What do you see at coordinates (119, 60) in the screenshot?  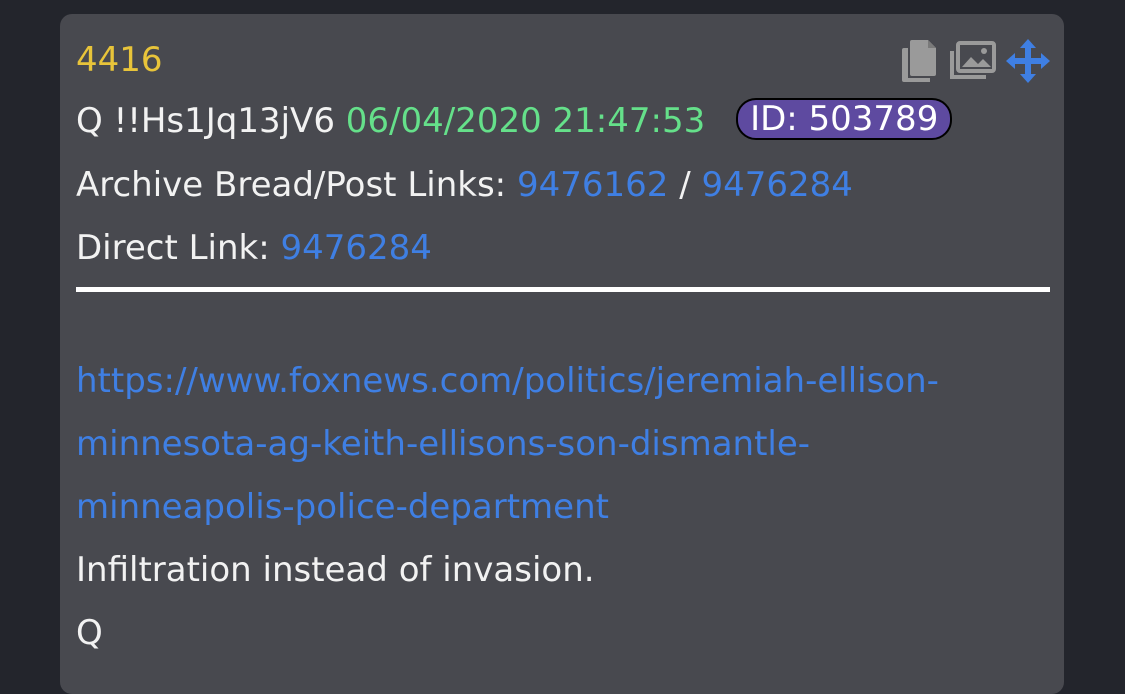 I see `post-number: 4416` at bounding box center [119, 60].